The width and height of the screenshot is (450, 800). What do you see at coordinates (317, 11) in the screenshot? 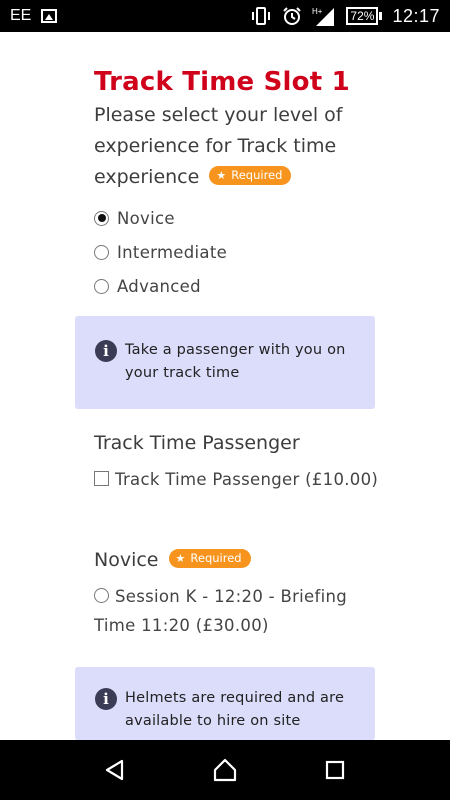
I see `svg-text: H+` at bounding box center [317, 11].